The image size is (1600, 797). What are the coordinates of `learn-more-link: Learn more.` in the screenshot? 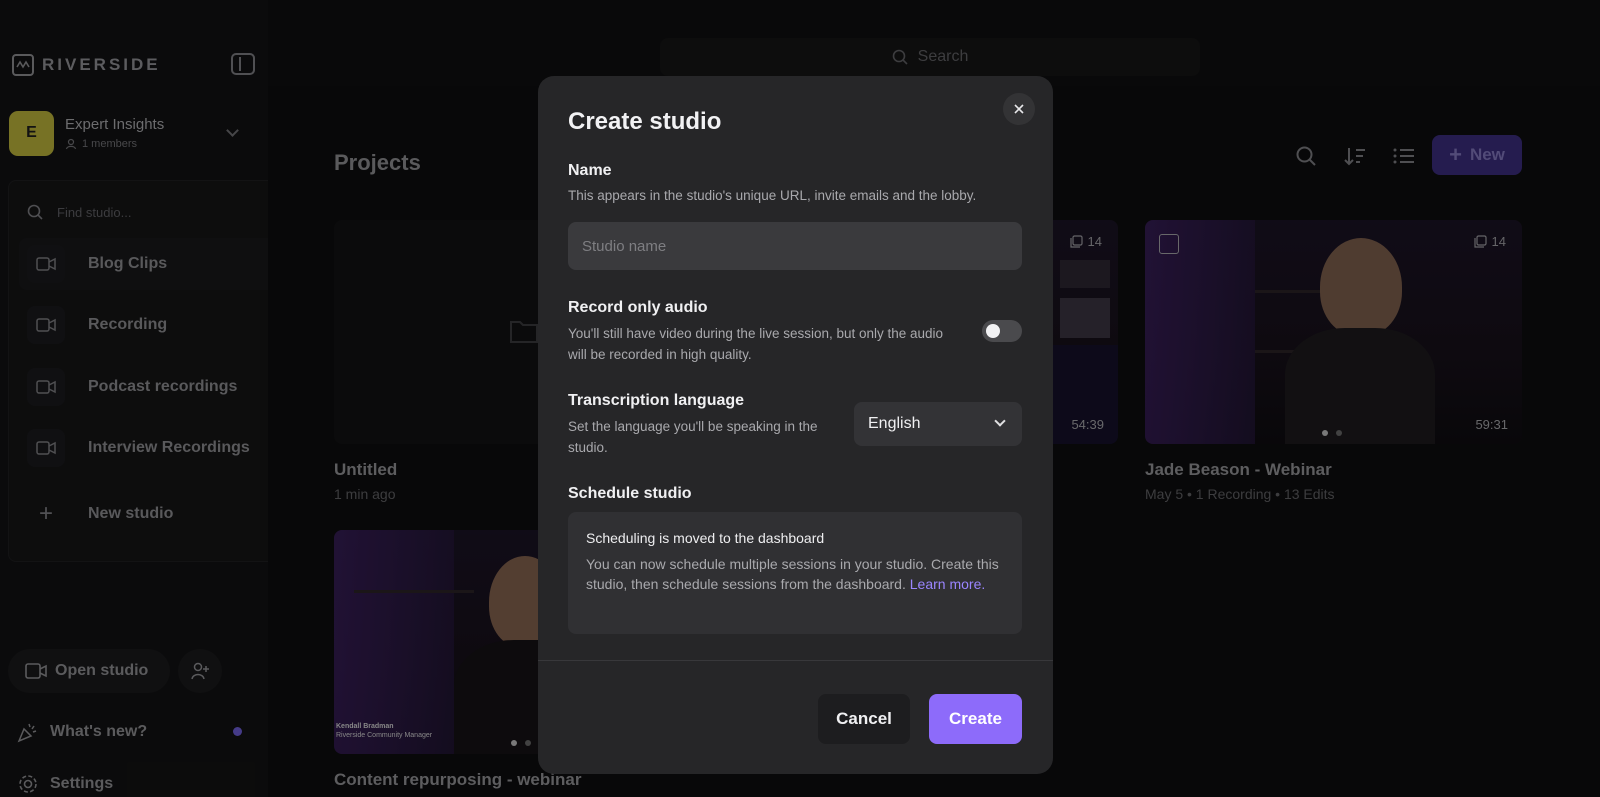 It's located at (947, 584).